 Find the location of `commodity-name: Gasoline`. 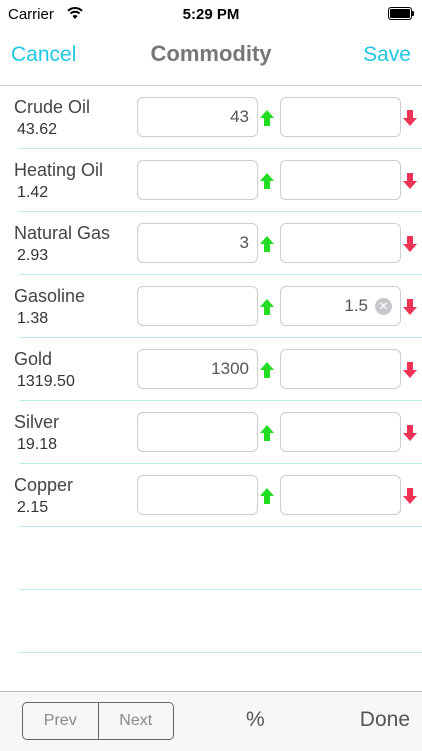

commodity-name: Gasoline is located at coordinates (50, 296).